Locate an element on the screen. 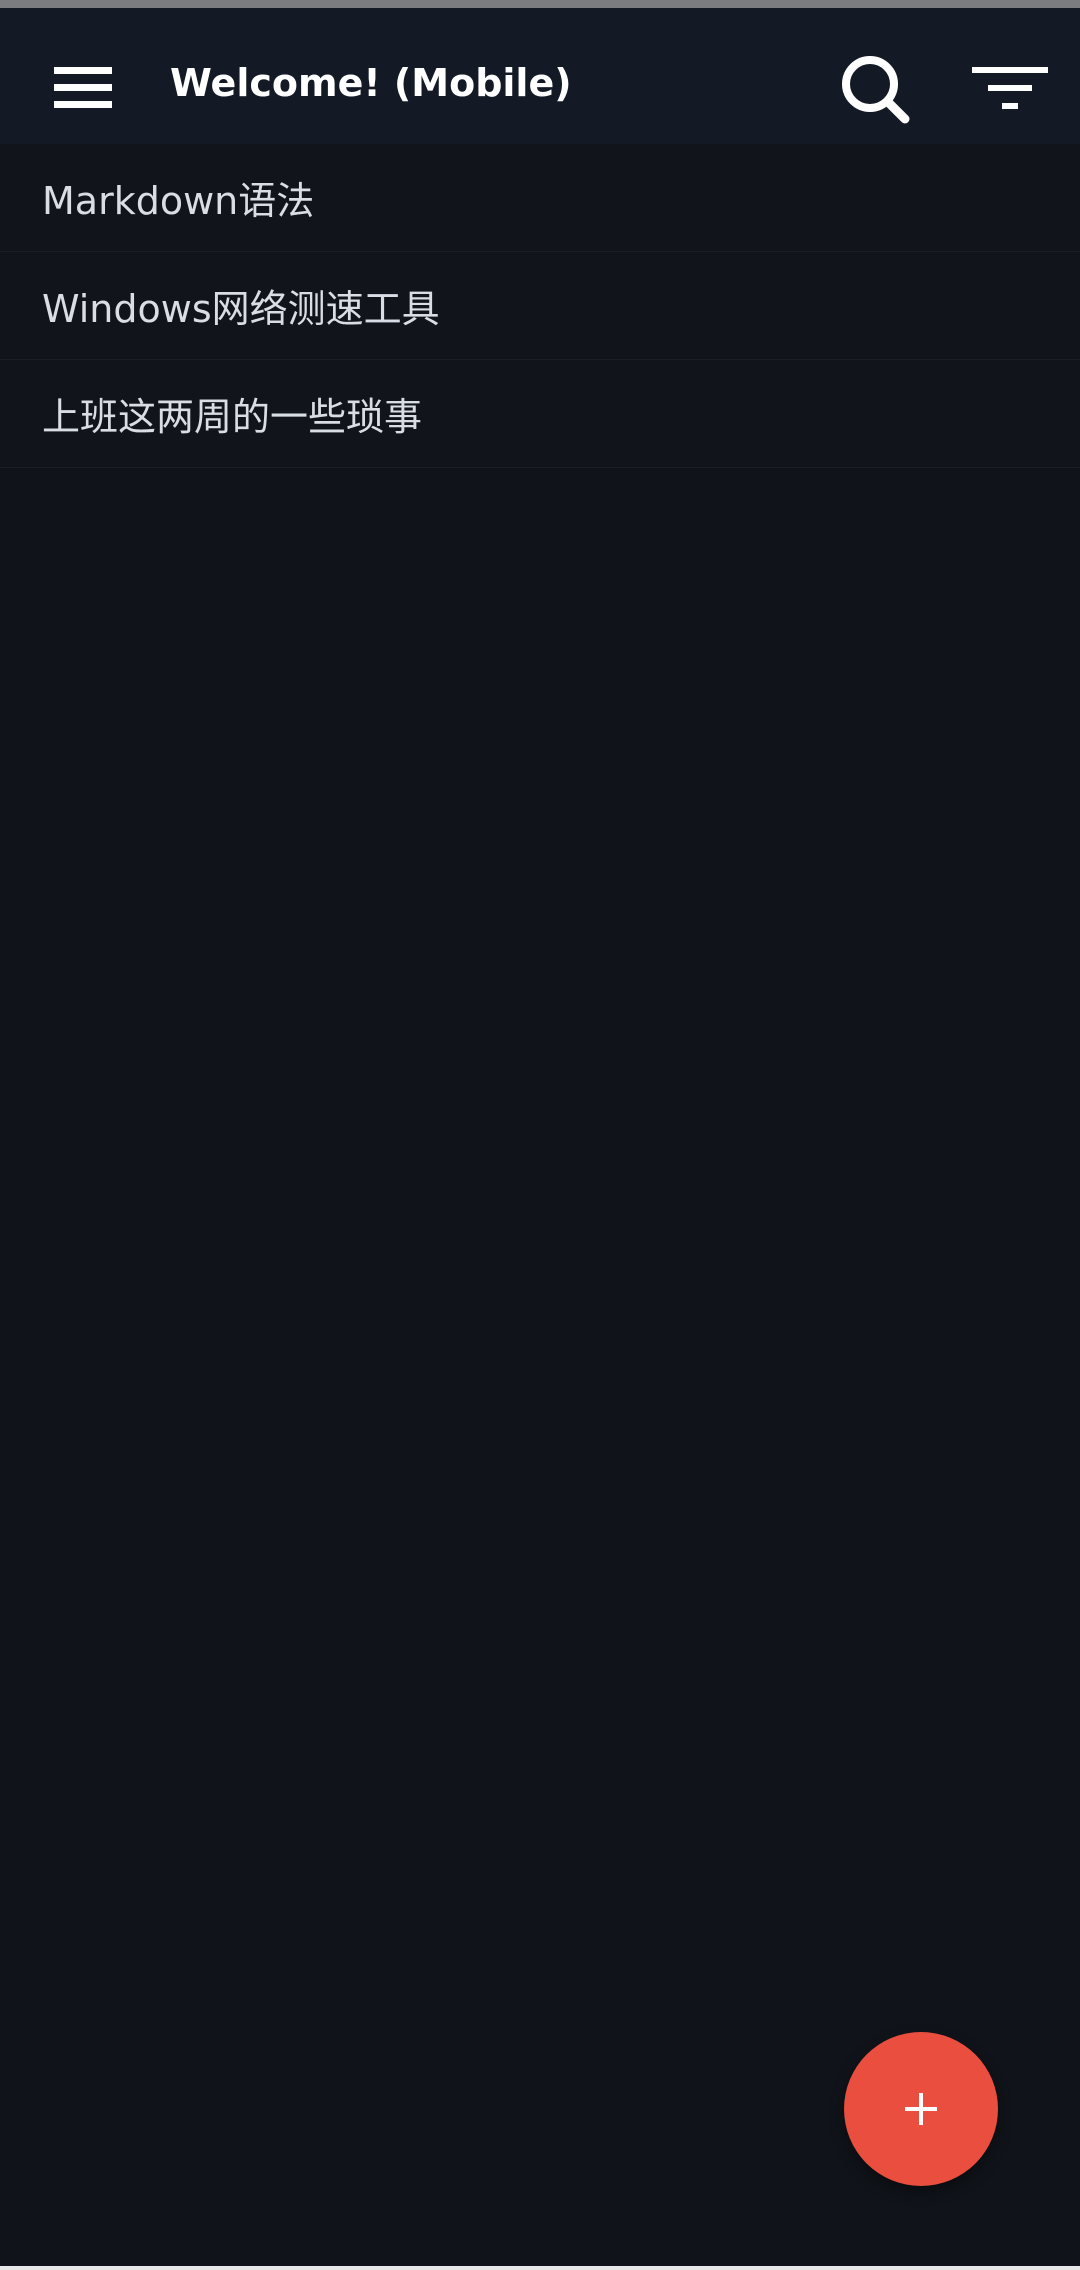 This screenshot has height=2270, width=1080. filter-button is located at coordinates (1010, 89).